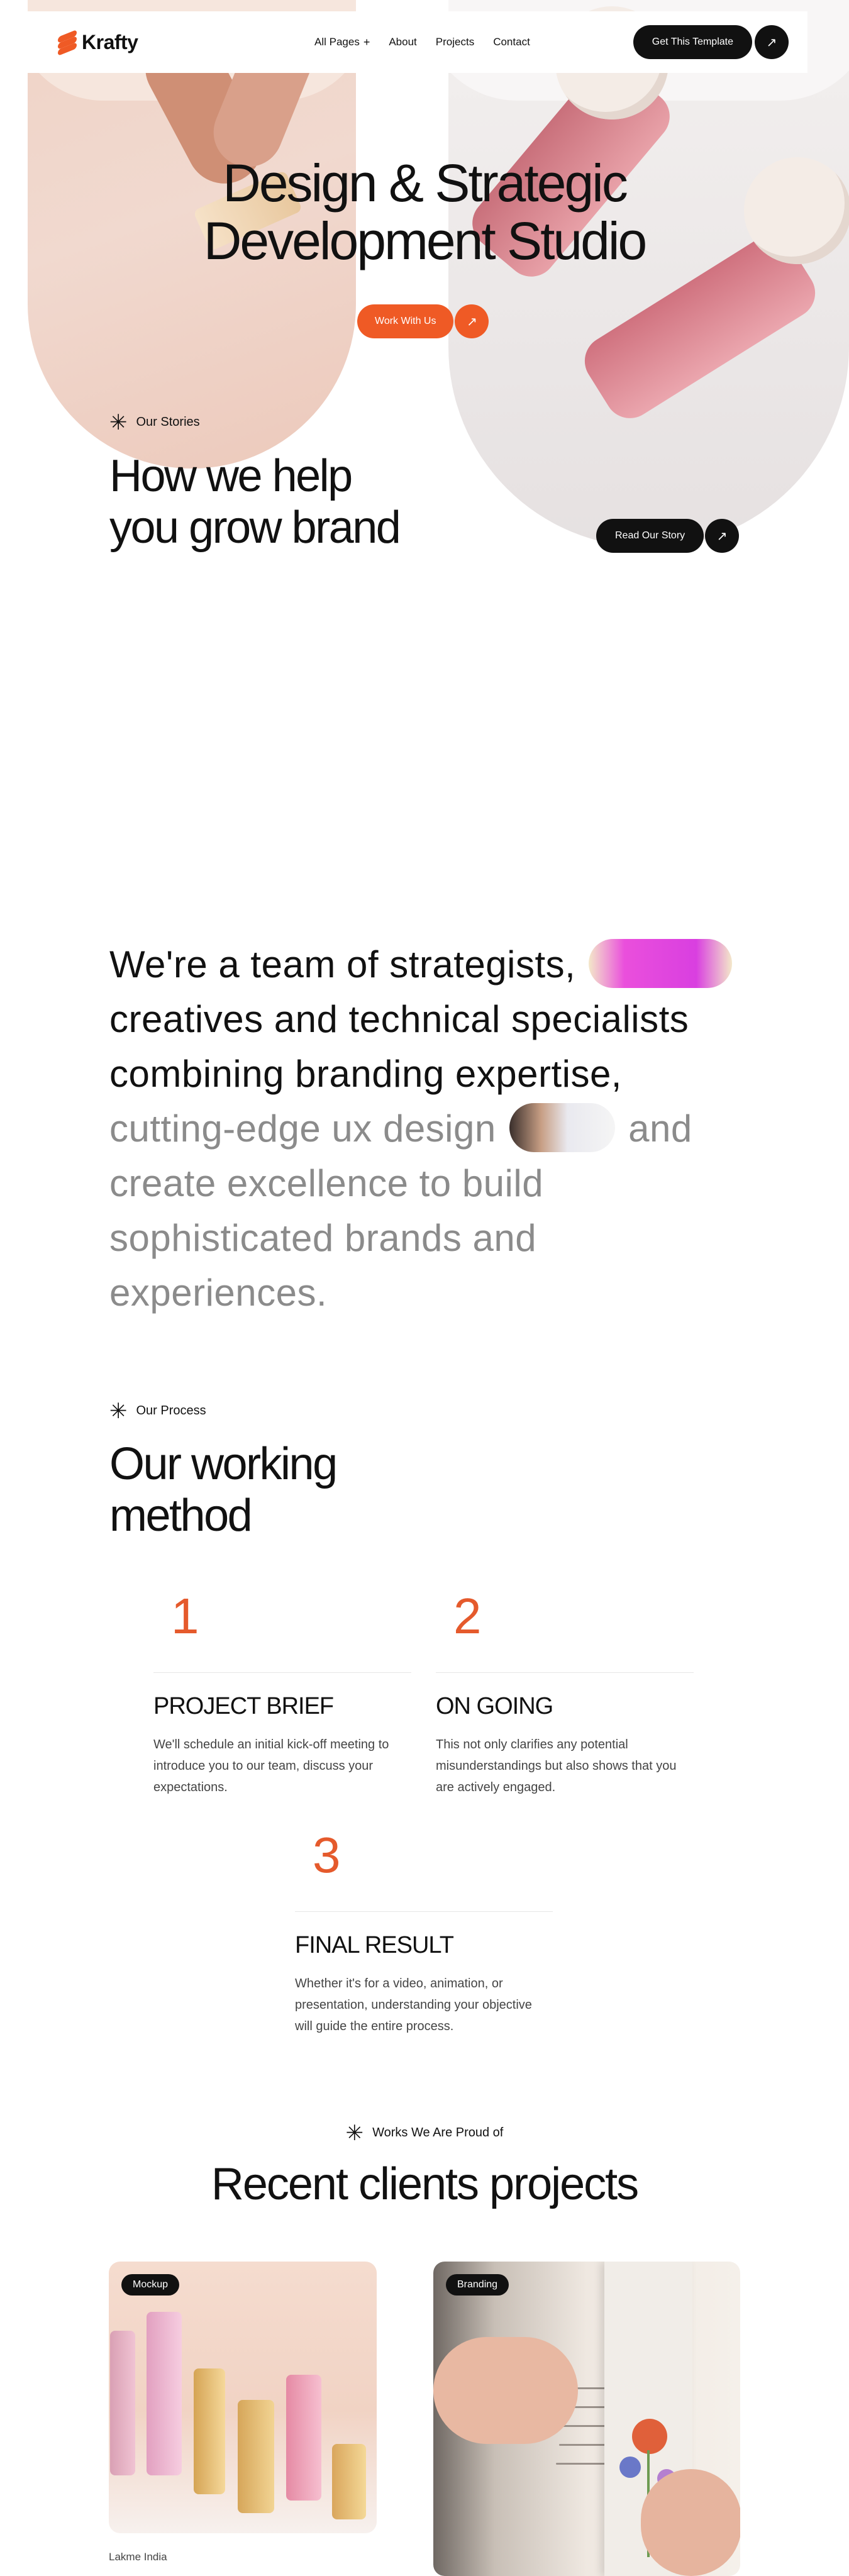 The width and height of the screenshot is (849, 2576). I want to click on stories-title-line2: you grow brand, so click(255, 527).